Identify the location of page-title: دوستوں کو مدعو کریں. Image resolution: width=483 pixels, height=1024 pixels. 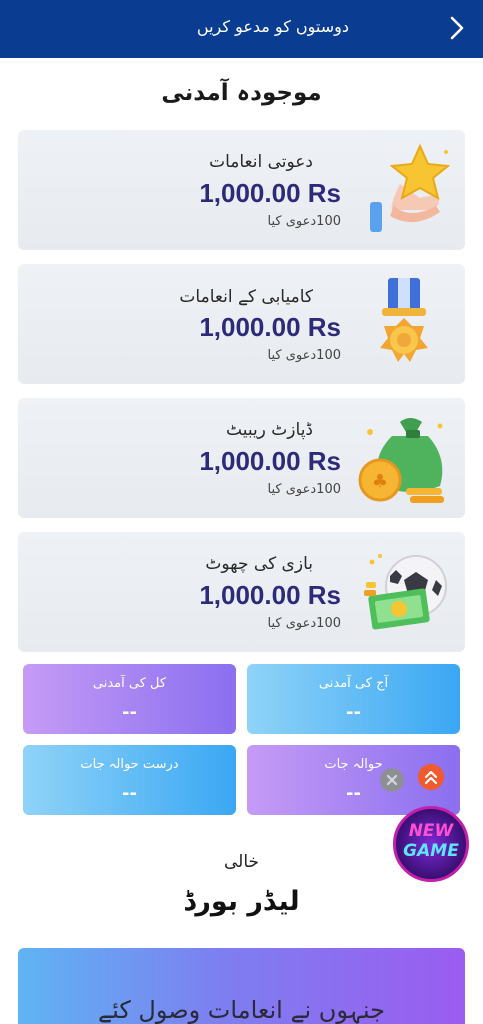
(272, 26).